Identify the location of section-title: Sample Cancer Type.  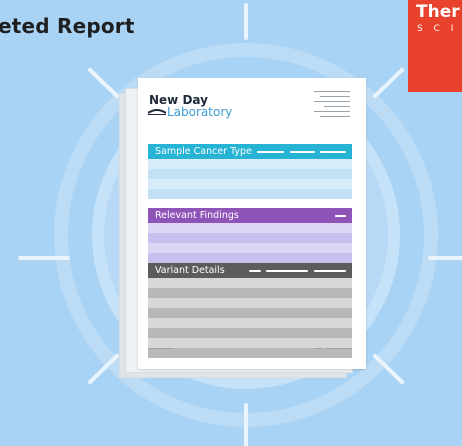
(203, 151).